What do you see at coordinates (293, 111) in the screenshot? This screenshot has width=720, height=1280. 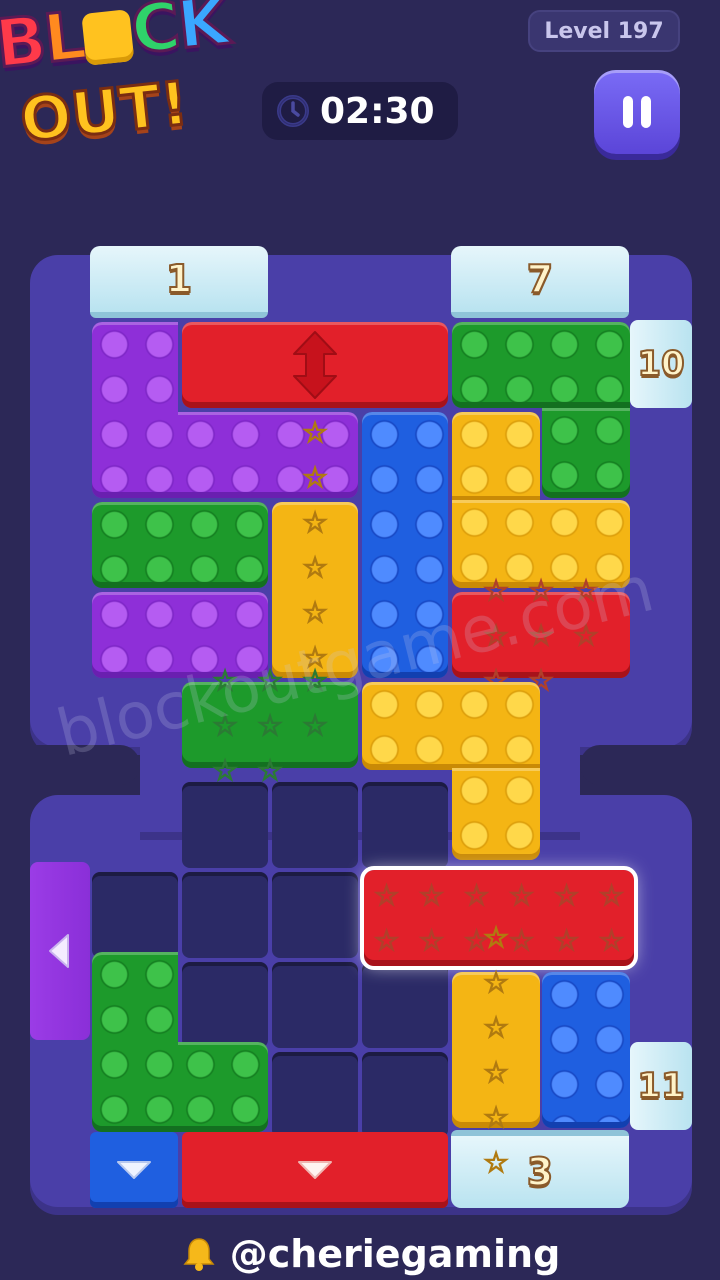 I see `clock-icon` at bounding box center [293, 111].